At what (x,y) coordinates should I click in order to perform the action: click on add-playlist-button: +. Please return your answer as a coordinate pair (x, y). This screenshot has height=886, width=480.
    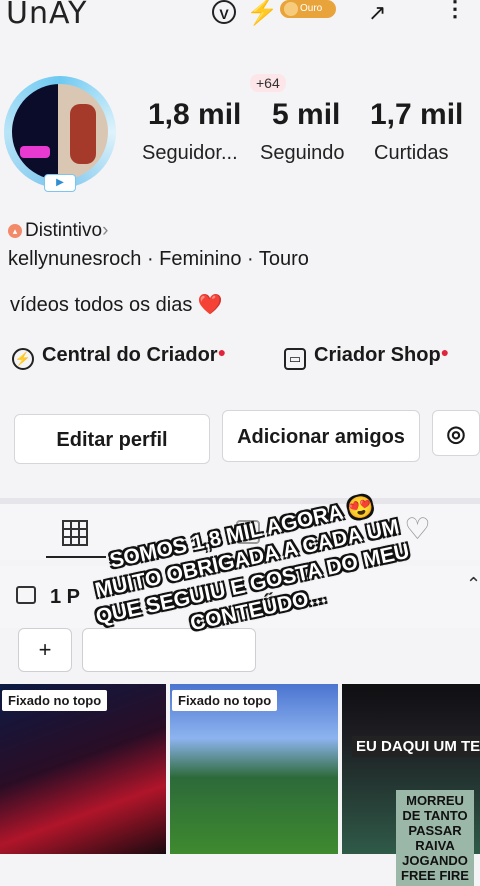
    Looking at the image, I should click on (45, 650).